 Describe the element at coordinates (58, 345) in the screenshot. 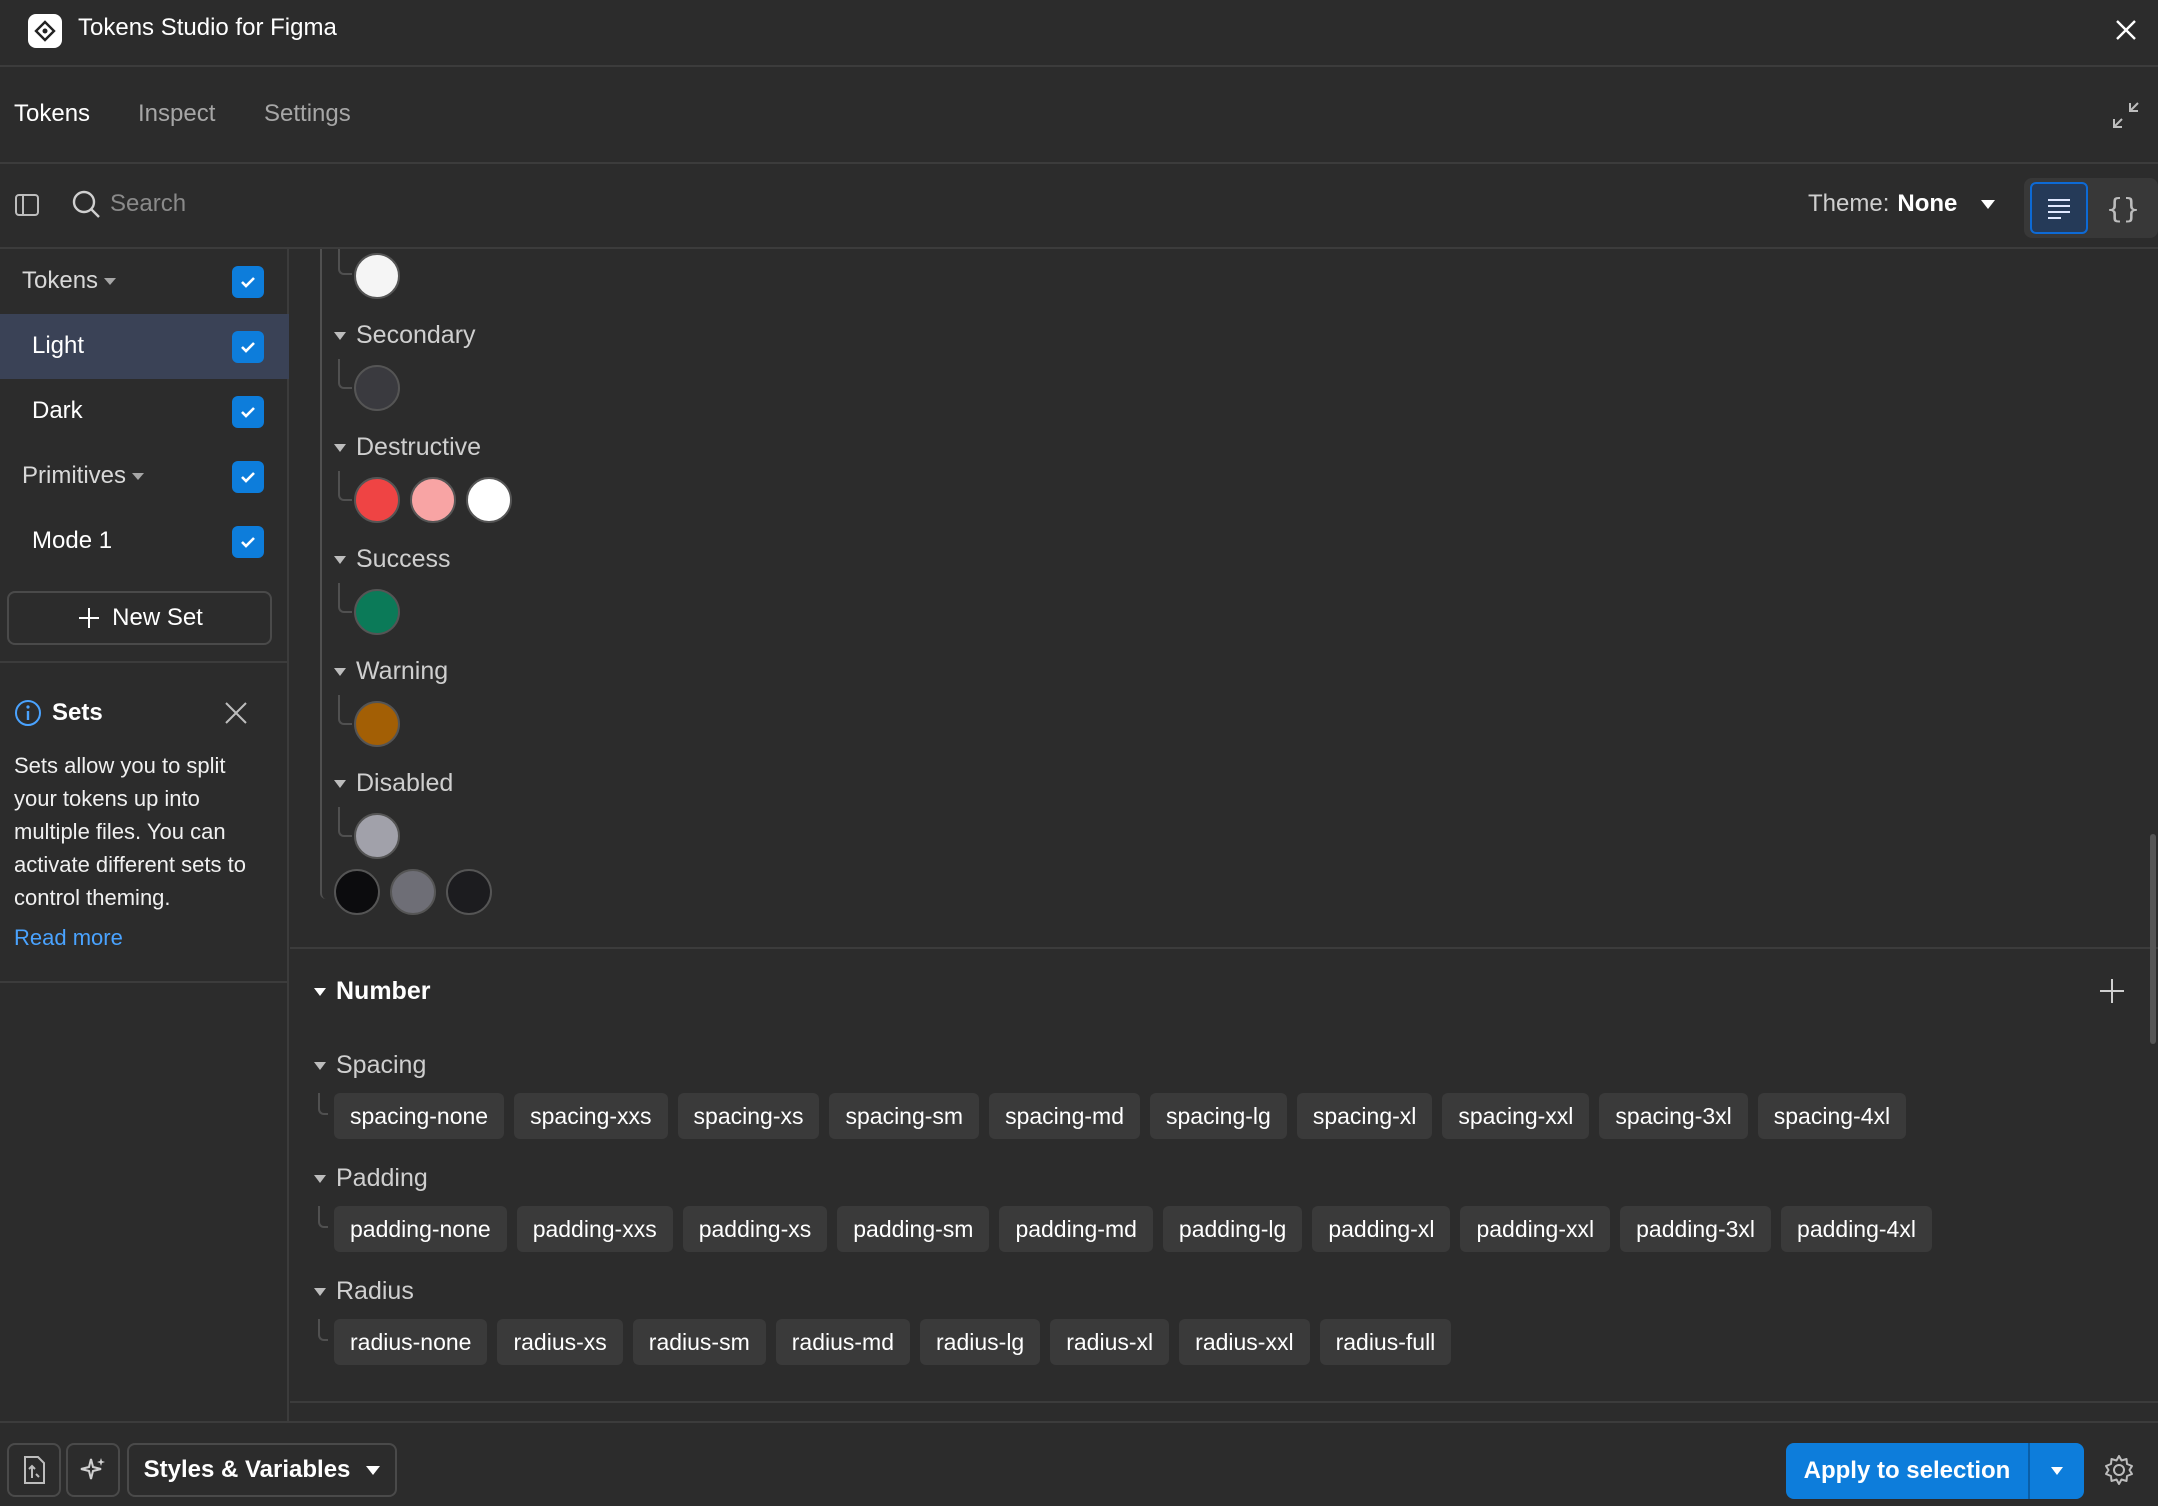

I see `set-label: Light` at that location.